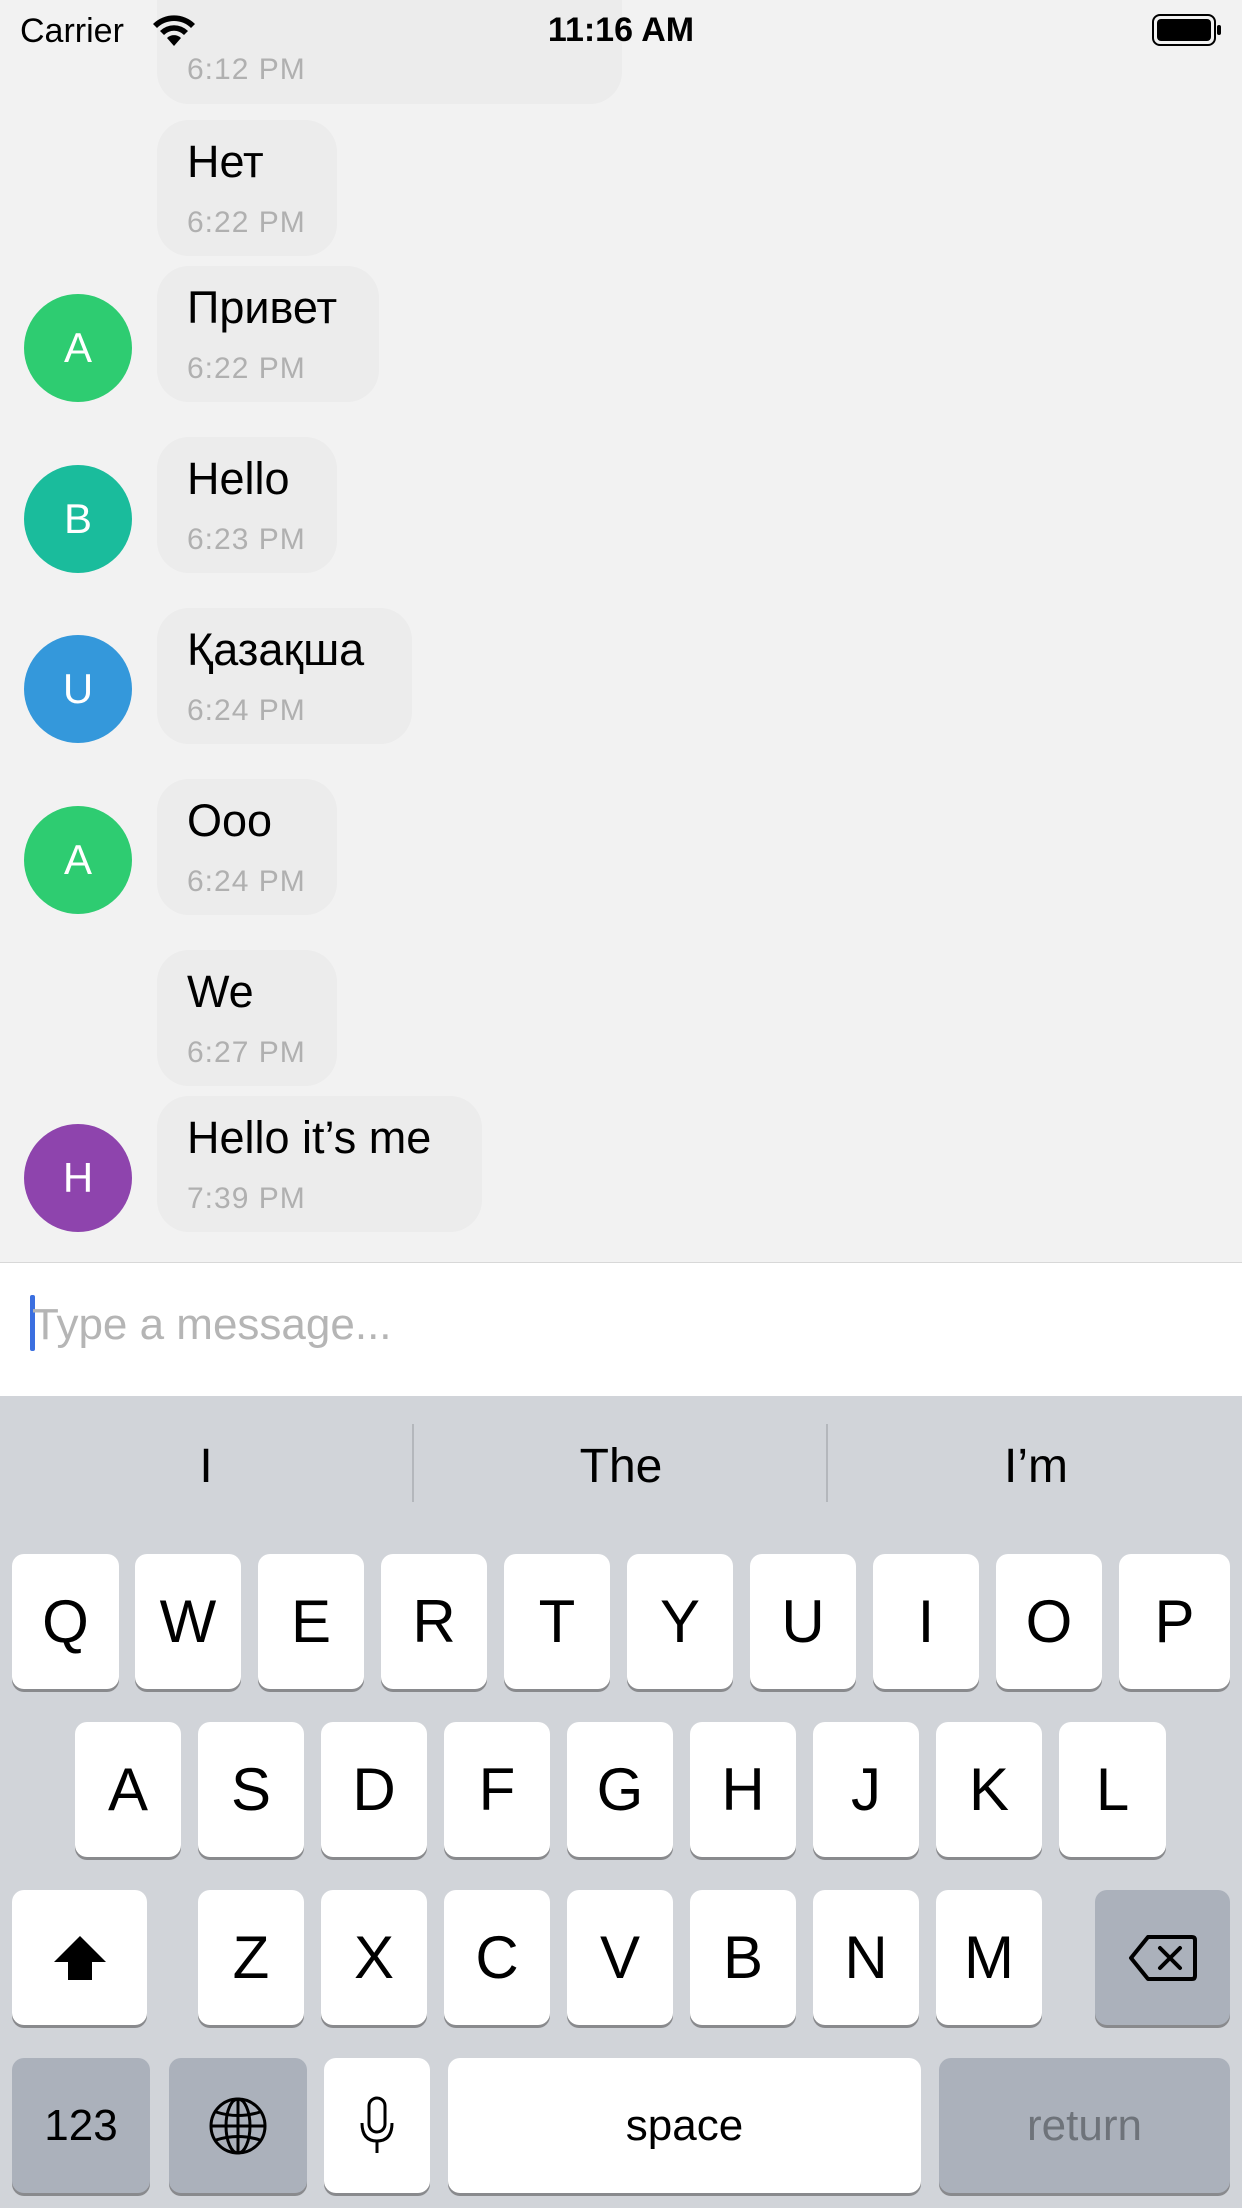  I want to click on dictation-key, so click(377, 2125).